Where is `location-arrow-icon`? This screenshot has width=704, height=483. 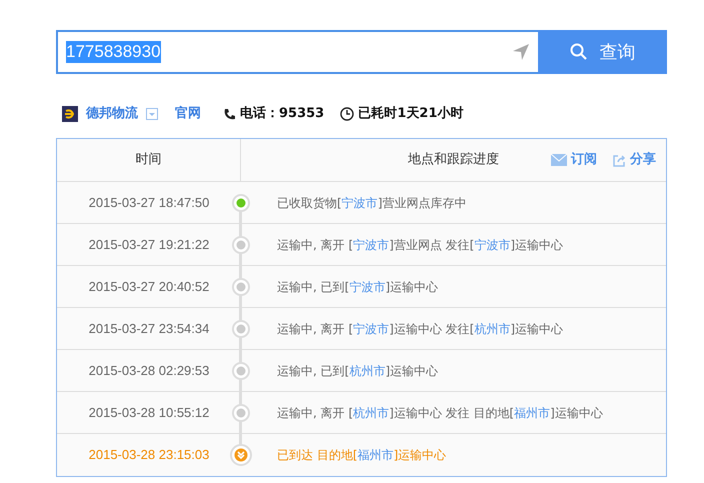
location-arrow-icon is located at coordinates (521, 52).